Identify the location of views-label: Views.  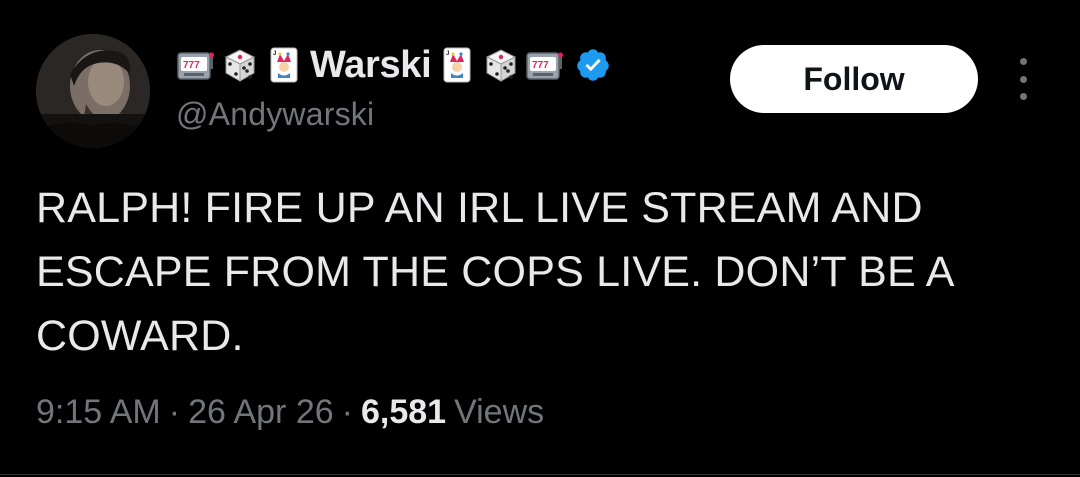
(499, 412).